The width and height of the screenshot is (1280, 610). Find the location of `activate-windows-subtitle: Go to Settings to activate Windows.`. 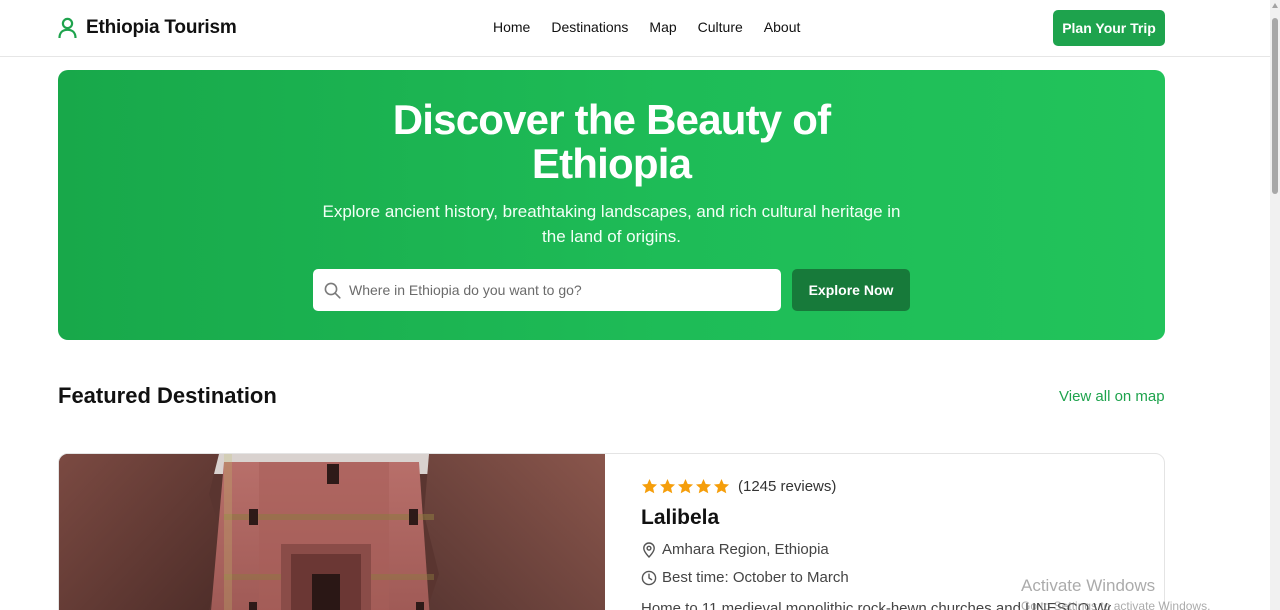

activate-windows-subtitle: Go to Settings to activate Windows. is located at coordinates (1116, 604).